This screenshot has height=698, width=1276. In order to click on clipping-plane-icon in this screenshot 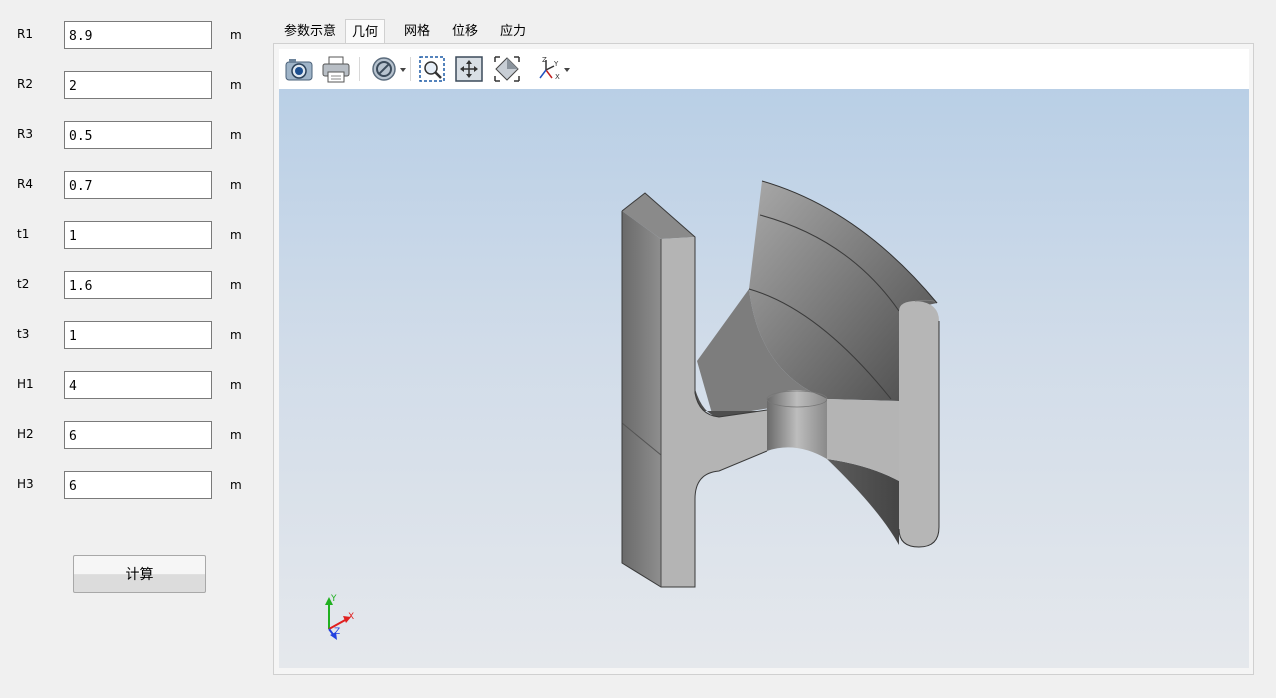, I will do `click(389, 69)`.